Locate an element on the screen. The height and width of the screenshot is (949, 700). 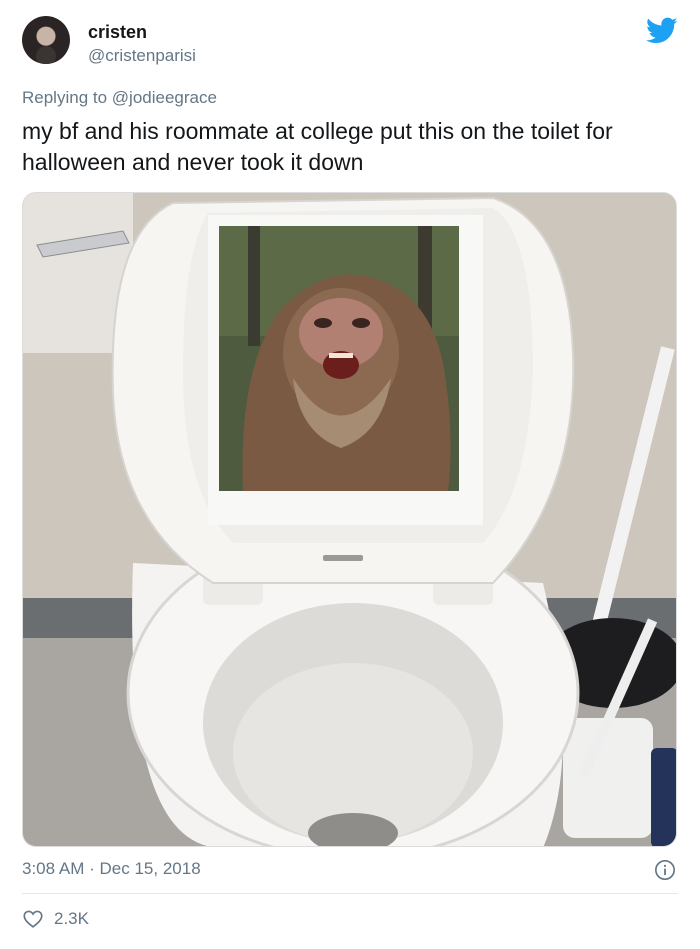
tweet-timestamp: 3:08 AM · Dec 15, 2018 is located at coordinates (111, 869).